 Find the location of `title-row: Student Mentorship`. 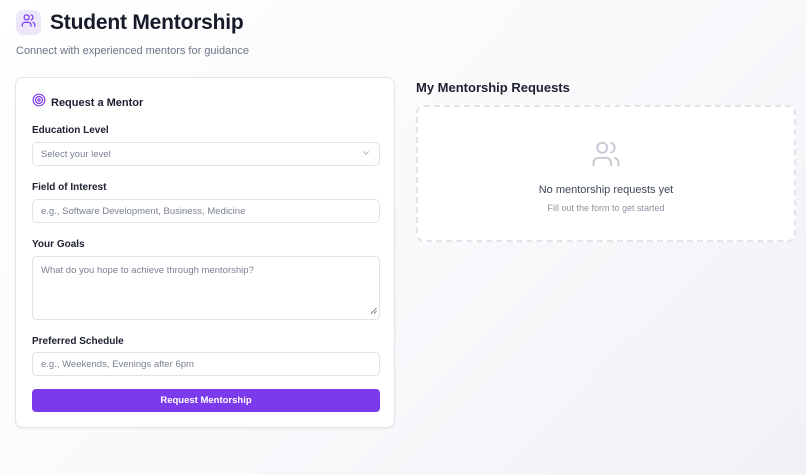

title-row: Student Mentorship is located at coordinates (132, 22).